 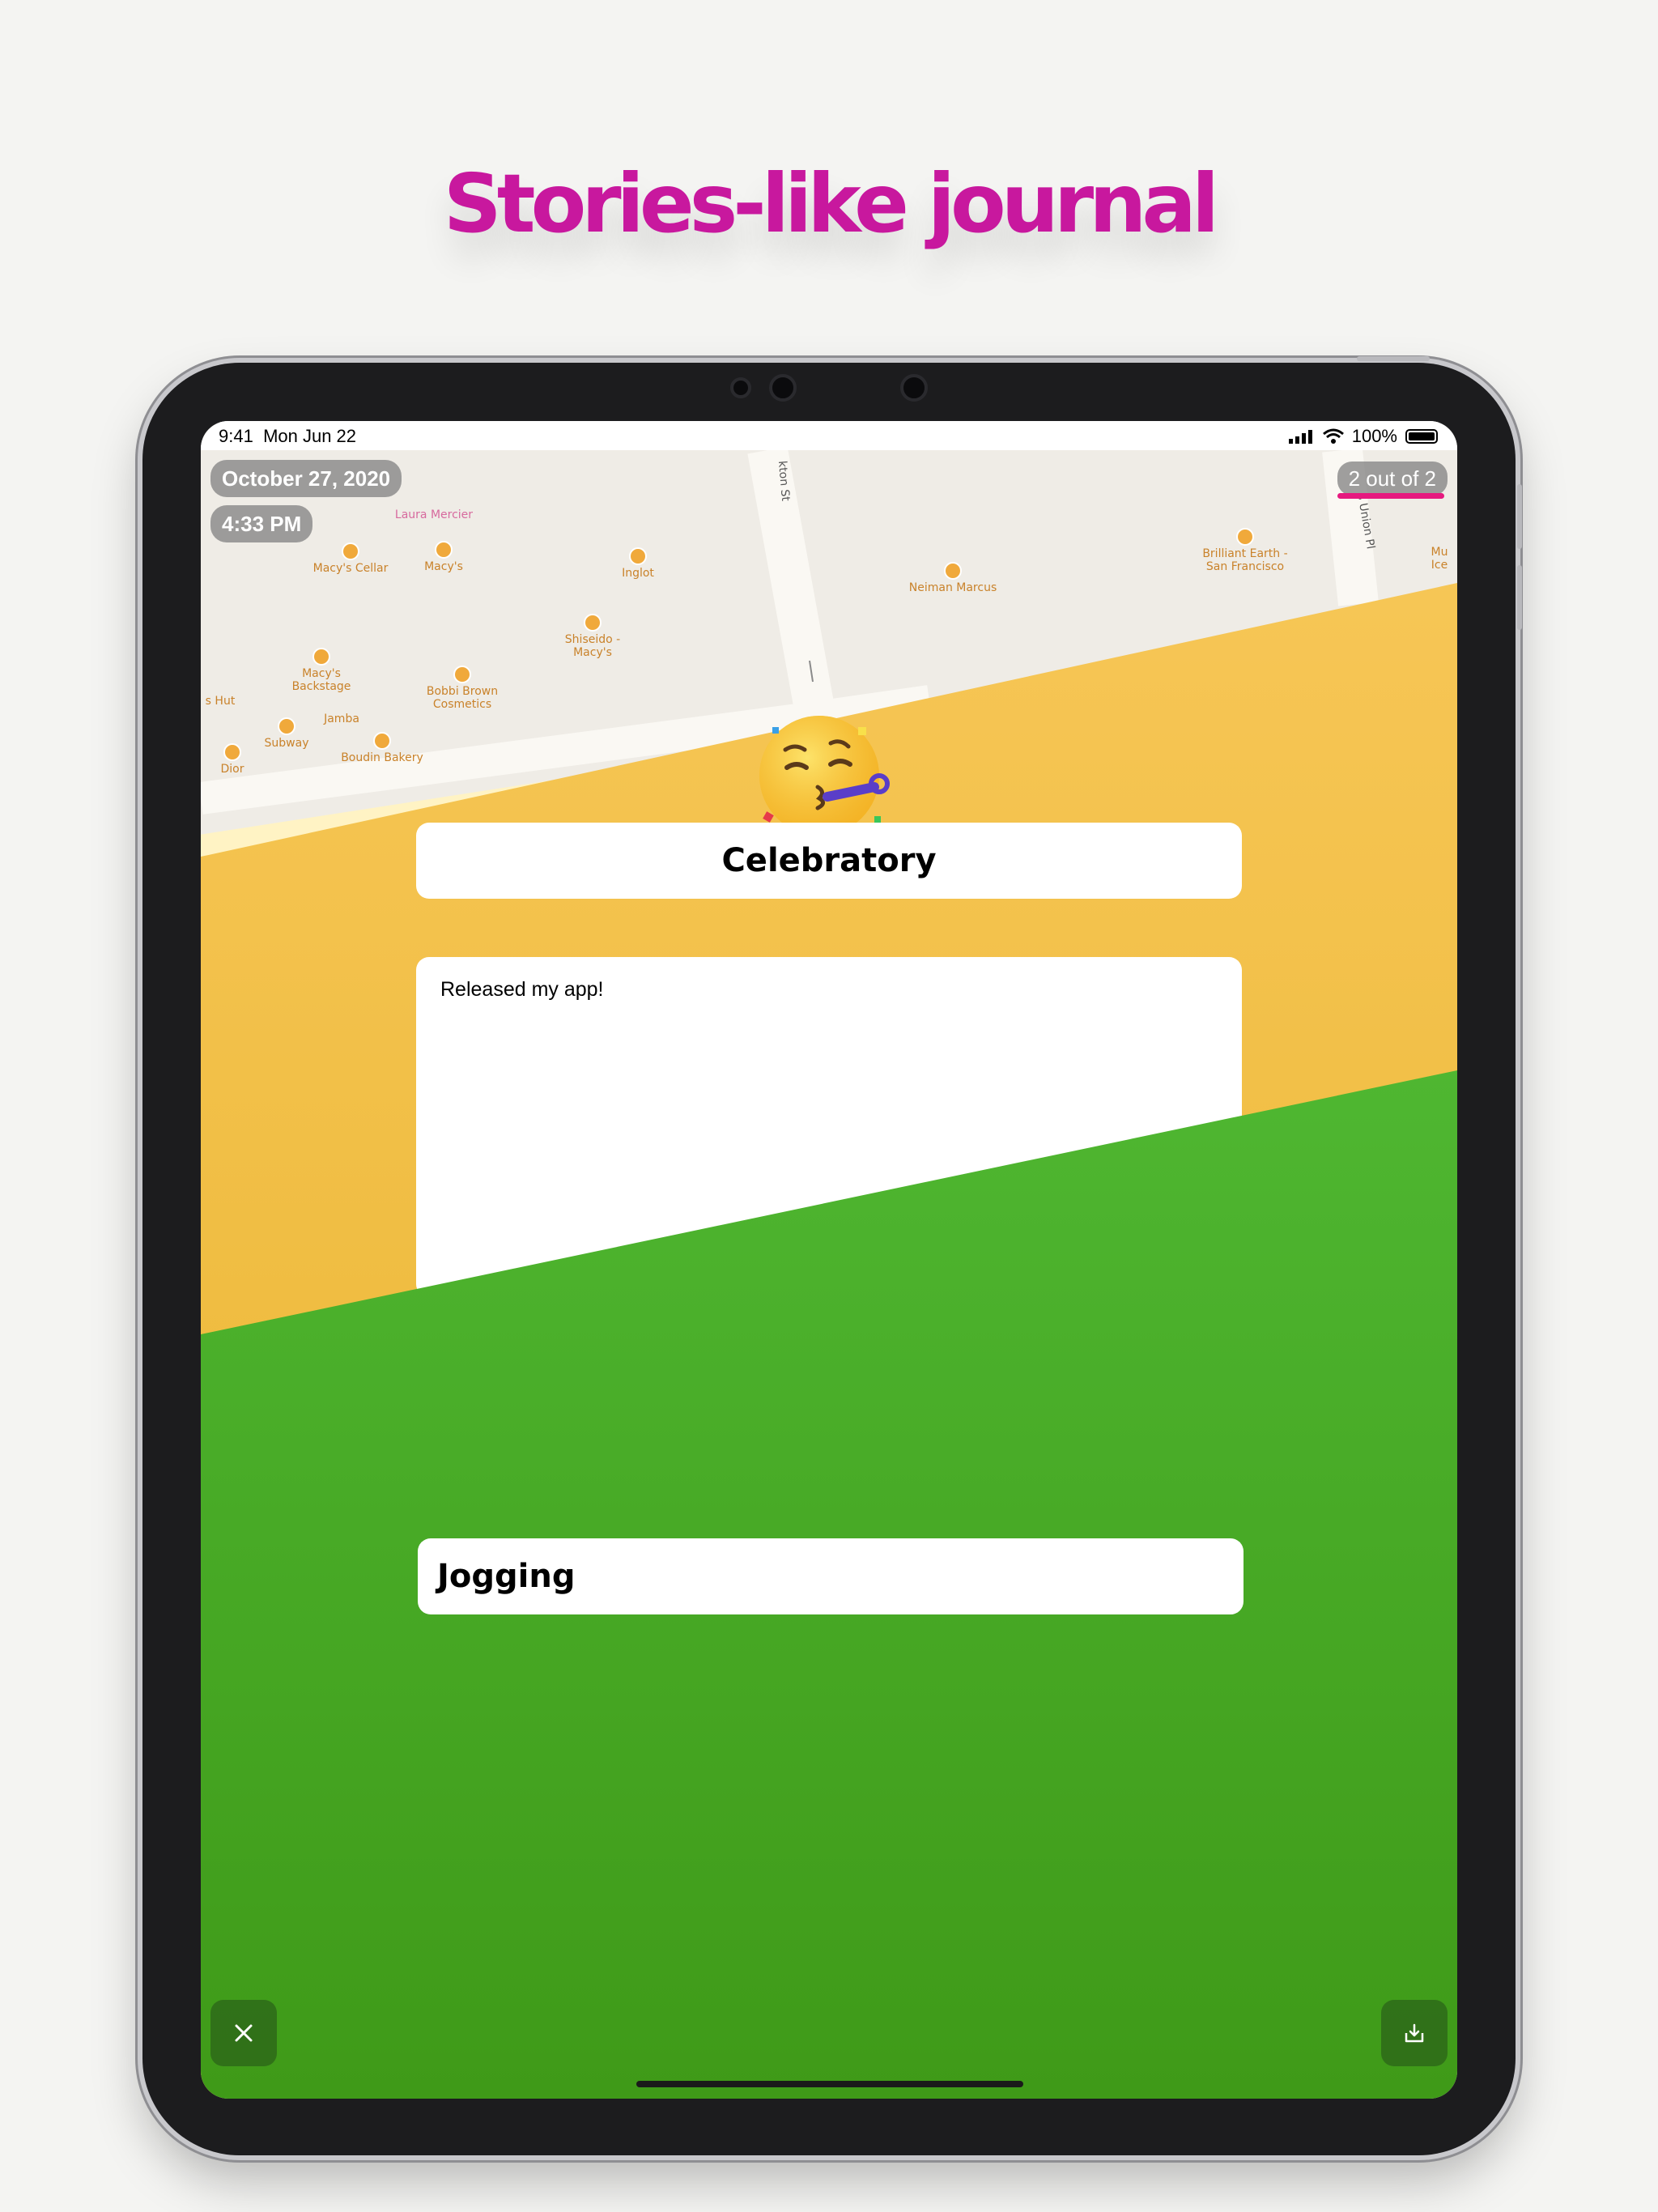 I want to click on map-poi-label: Macy's Backstage, so click(x=321, y=680).